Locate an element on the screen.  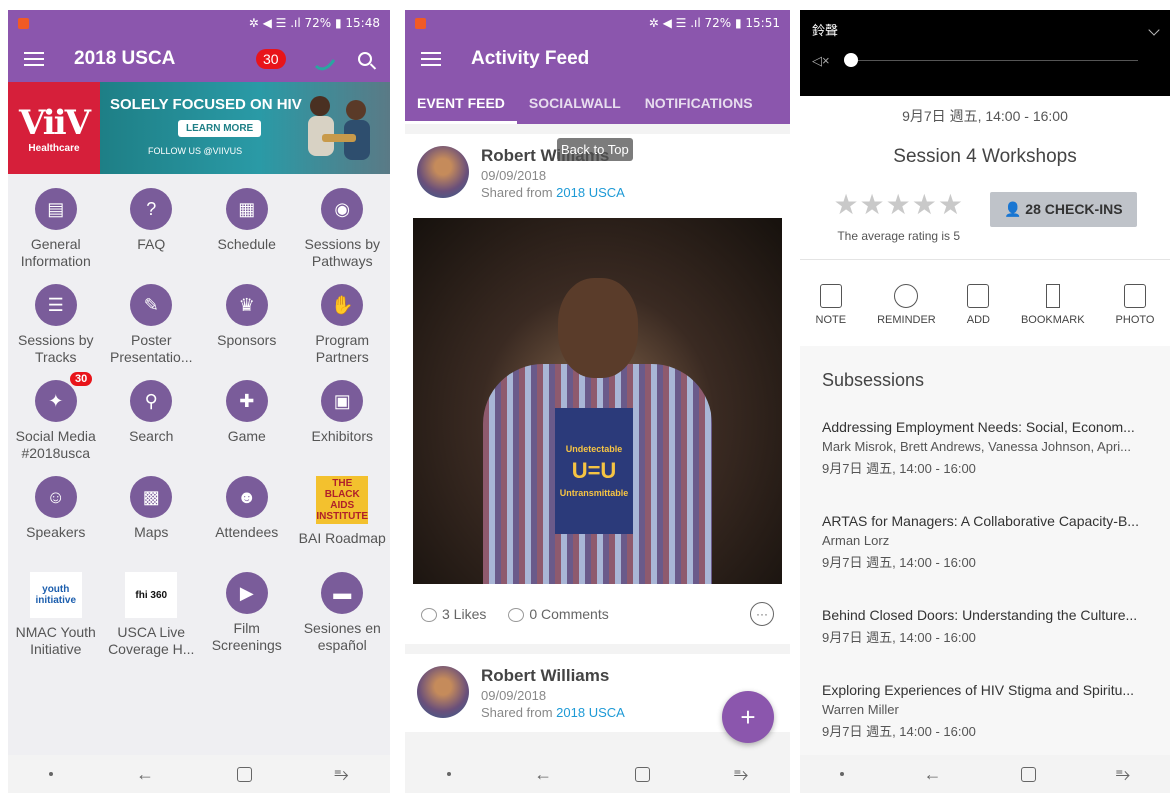
grid-item-3: ◉ Sessions by Pathways is located at coordinates (343, 231).